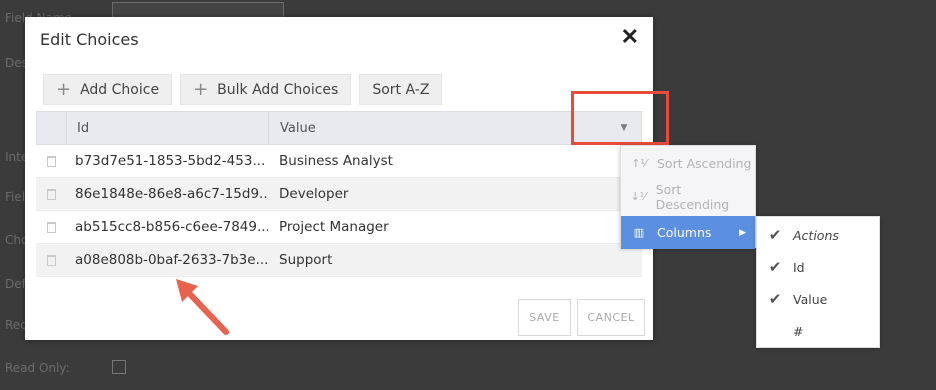 This screenshot has height=390, width=936. Describe the element at coordinates (692, 196) in the screenshot. I see `sort-descending-label: Sort Descending` at that location.